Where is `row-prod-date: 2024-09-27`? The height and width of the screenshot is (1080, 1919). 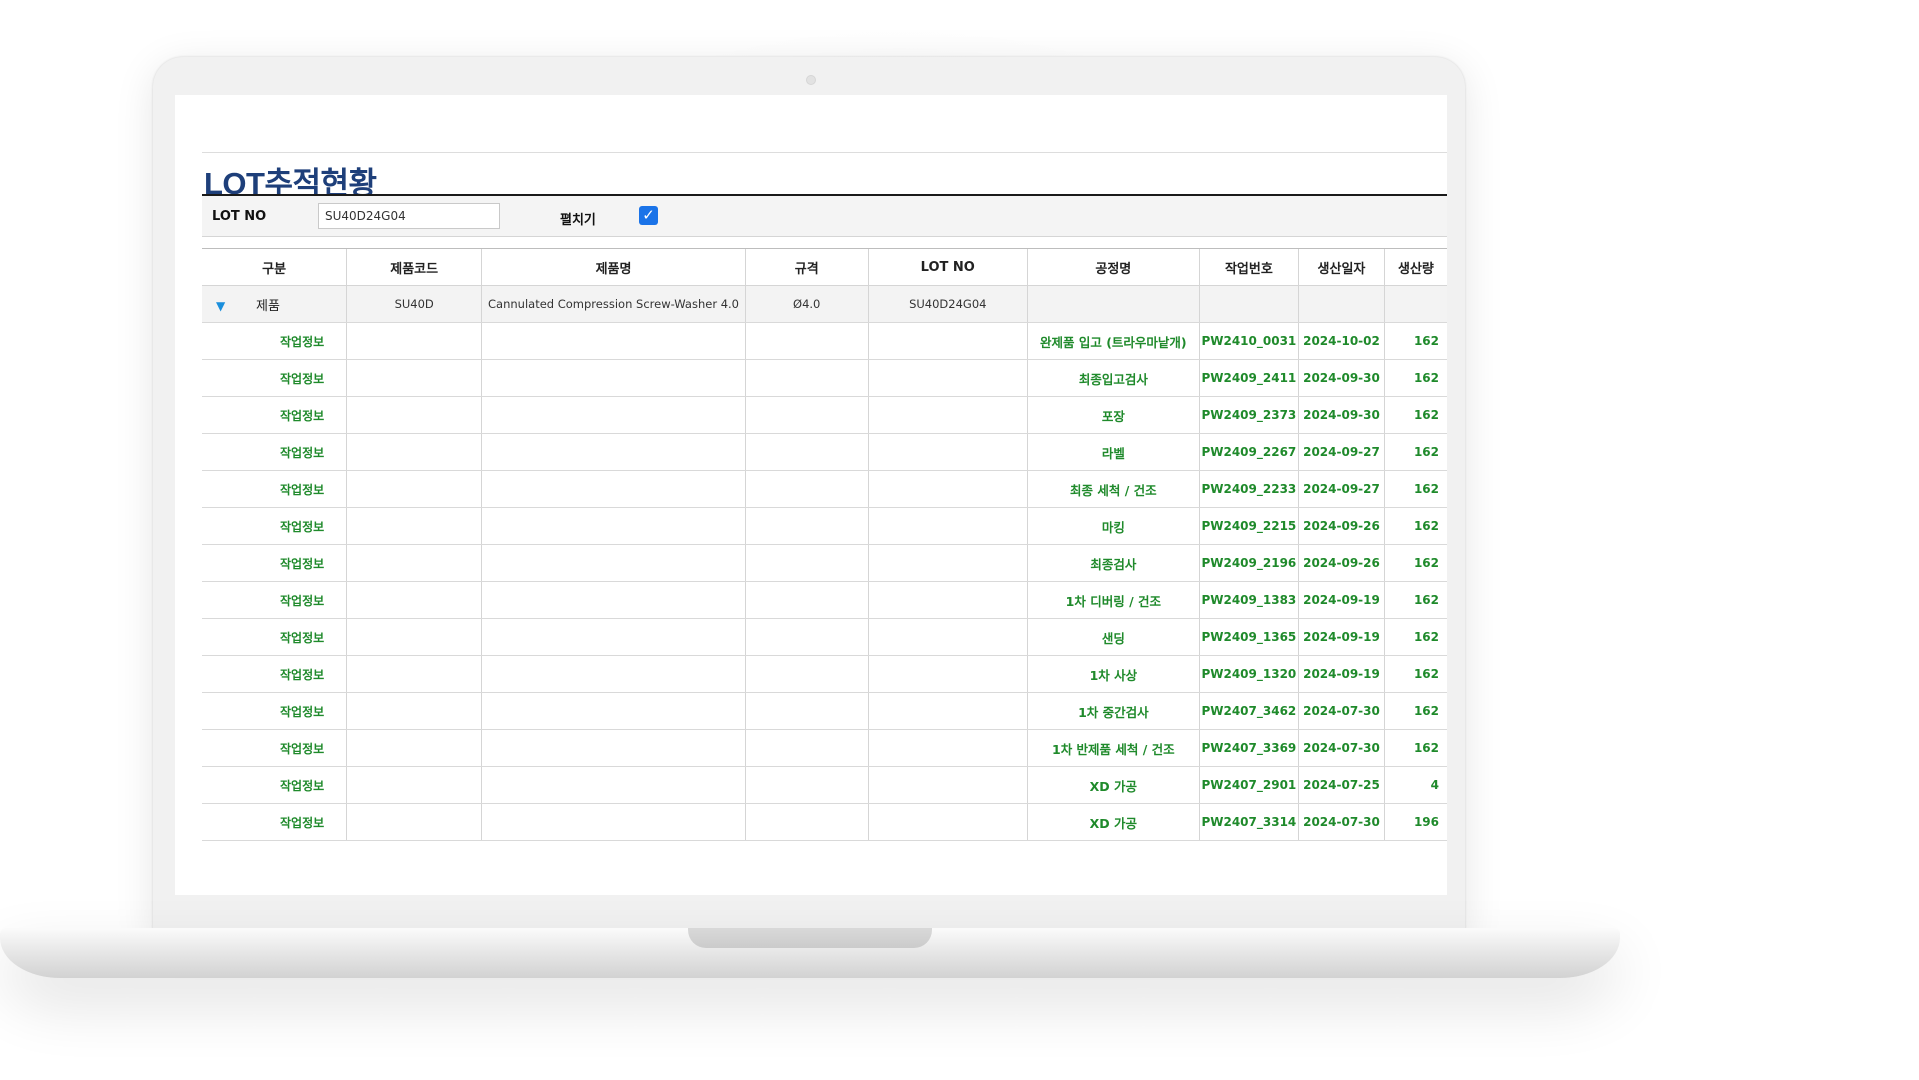 row-prod-date: 2024-09-27 is located at coordinates (1341, 489).